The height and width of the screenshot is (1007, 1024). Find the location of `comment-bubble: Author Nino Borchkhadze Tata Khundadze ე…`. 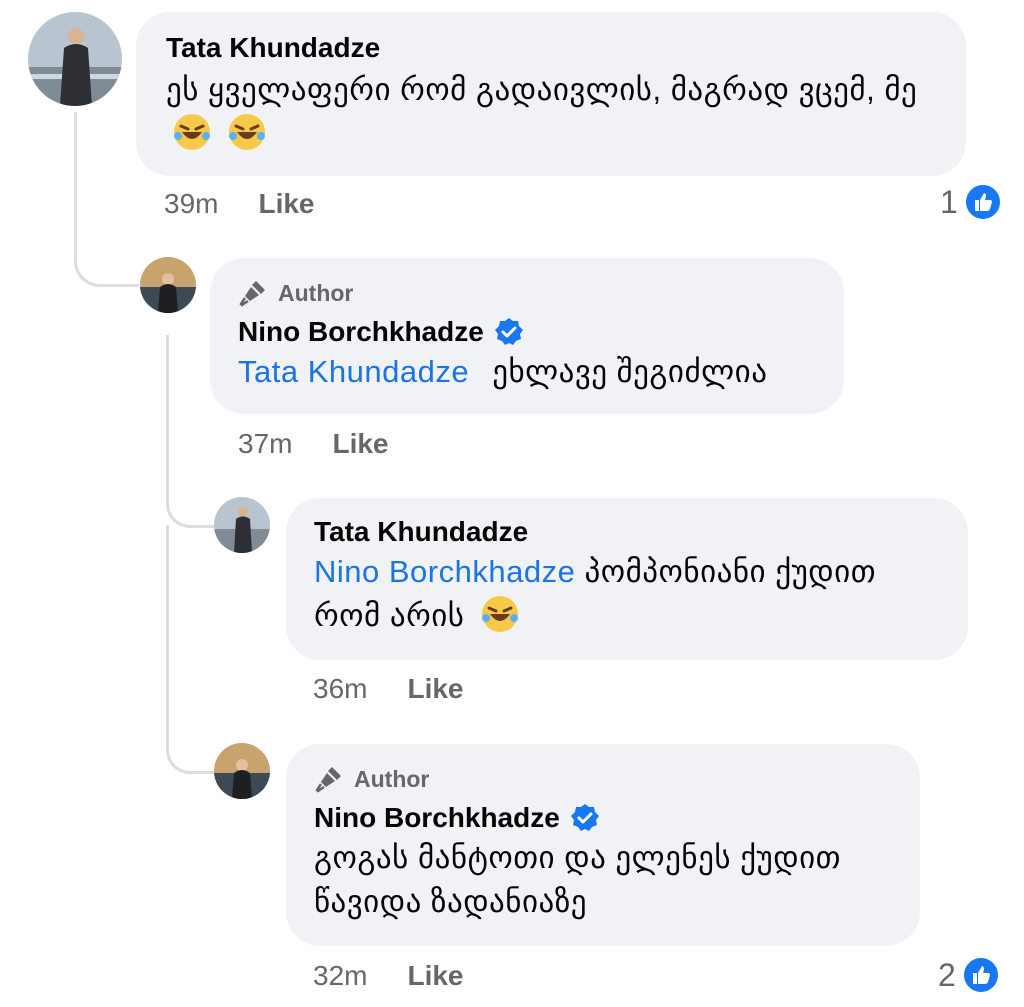

comment-bubble: Author Nino Borchkhadze Tata Khundadze ე… is located at coordinates (527, 336).